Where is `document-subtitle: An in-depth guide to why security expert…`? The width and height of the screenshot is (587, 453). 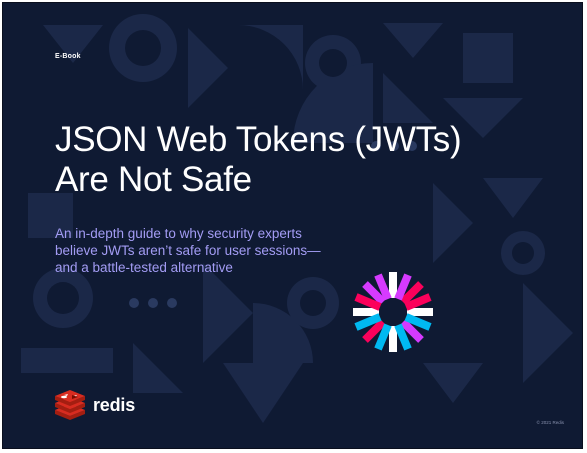 document-subtitle: An in-depth guide to why security expert… is located at coordinates (188, 250).